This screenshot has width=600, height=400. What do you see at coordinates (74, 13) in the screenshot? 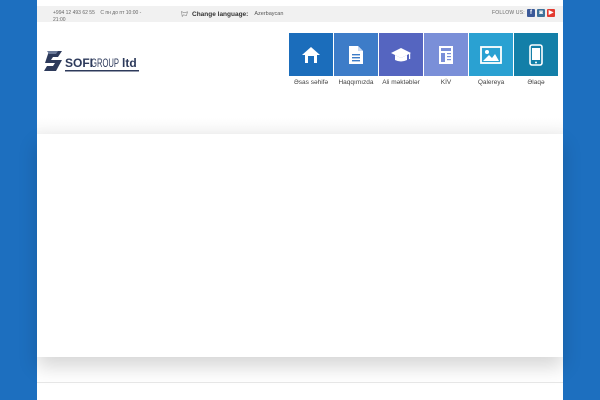
I see `phone-number: +994 12 493 62 55` at bounding box center [74, 13].